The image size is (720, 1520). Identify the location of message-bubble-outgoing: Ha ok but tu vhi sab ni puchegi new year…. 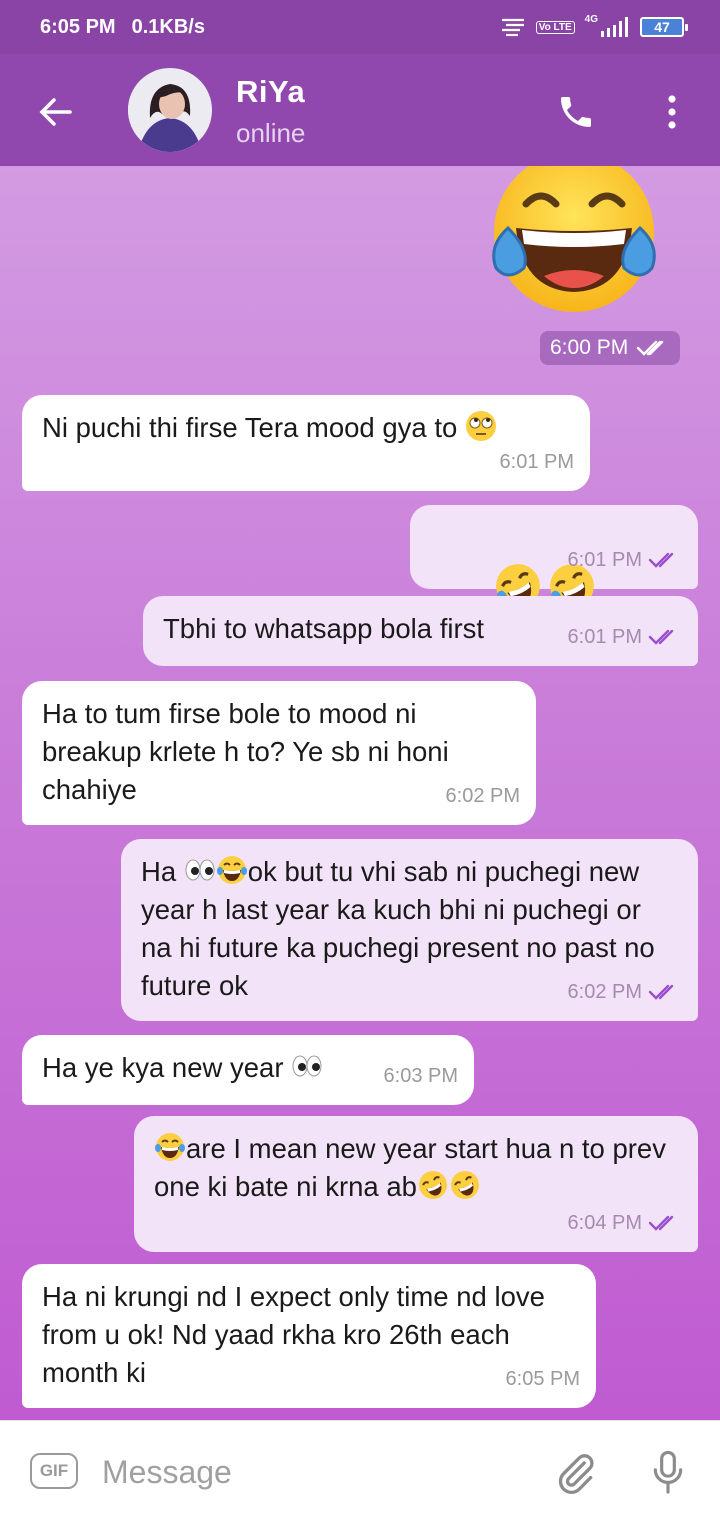
(409, 930).